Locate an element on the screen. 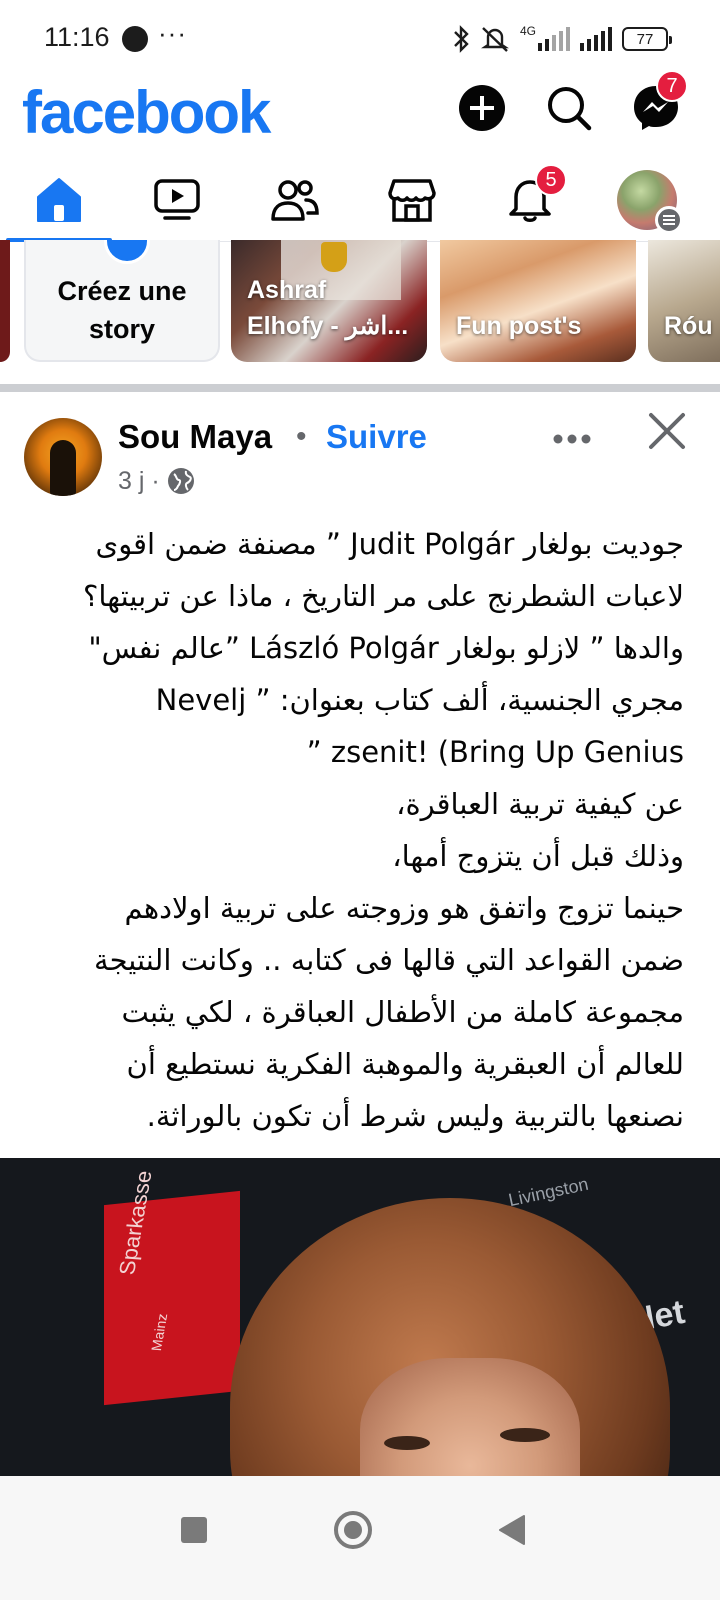  back-system-button is located at coordinates (512, 1530).